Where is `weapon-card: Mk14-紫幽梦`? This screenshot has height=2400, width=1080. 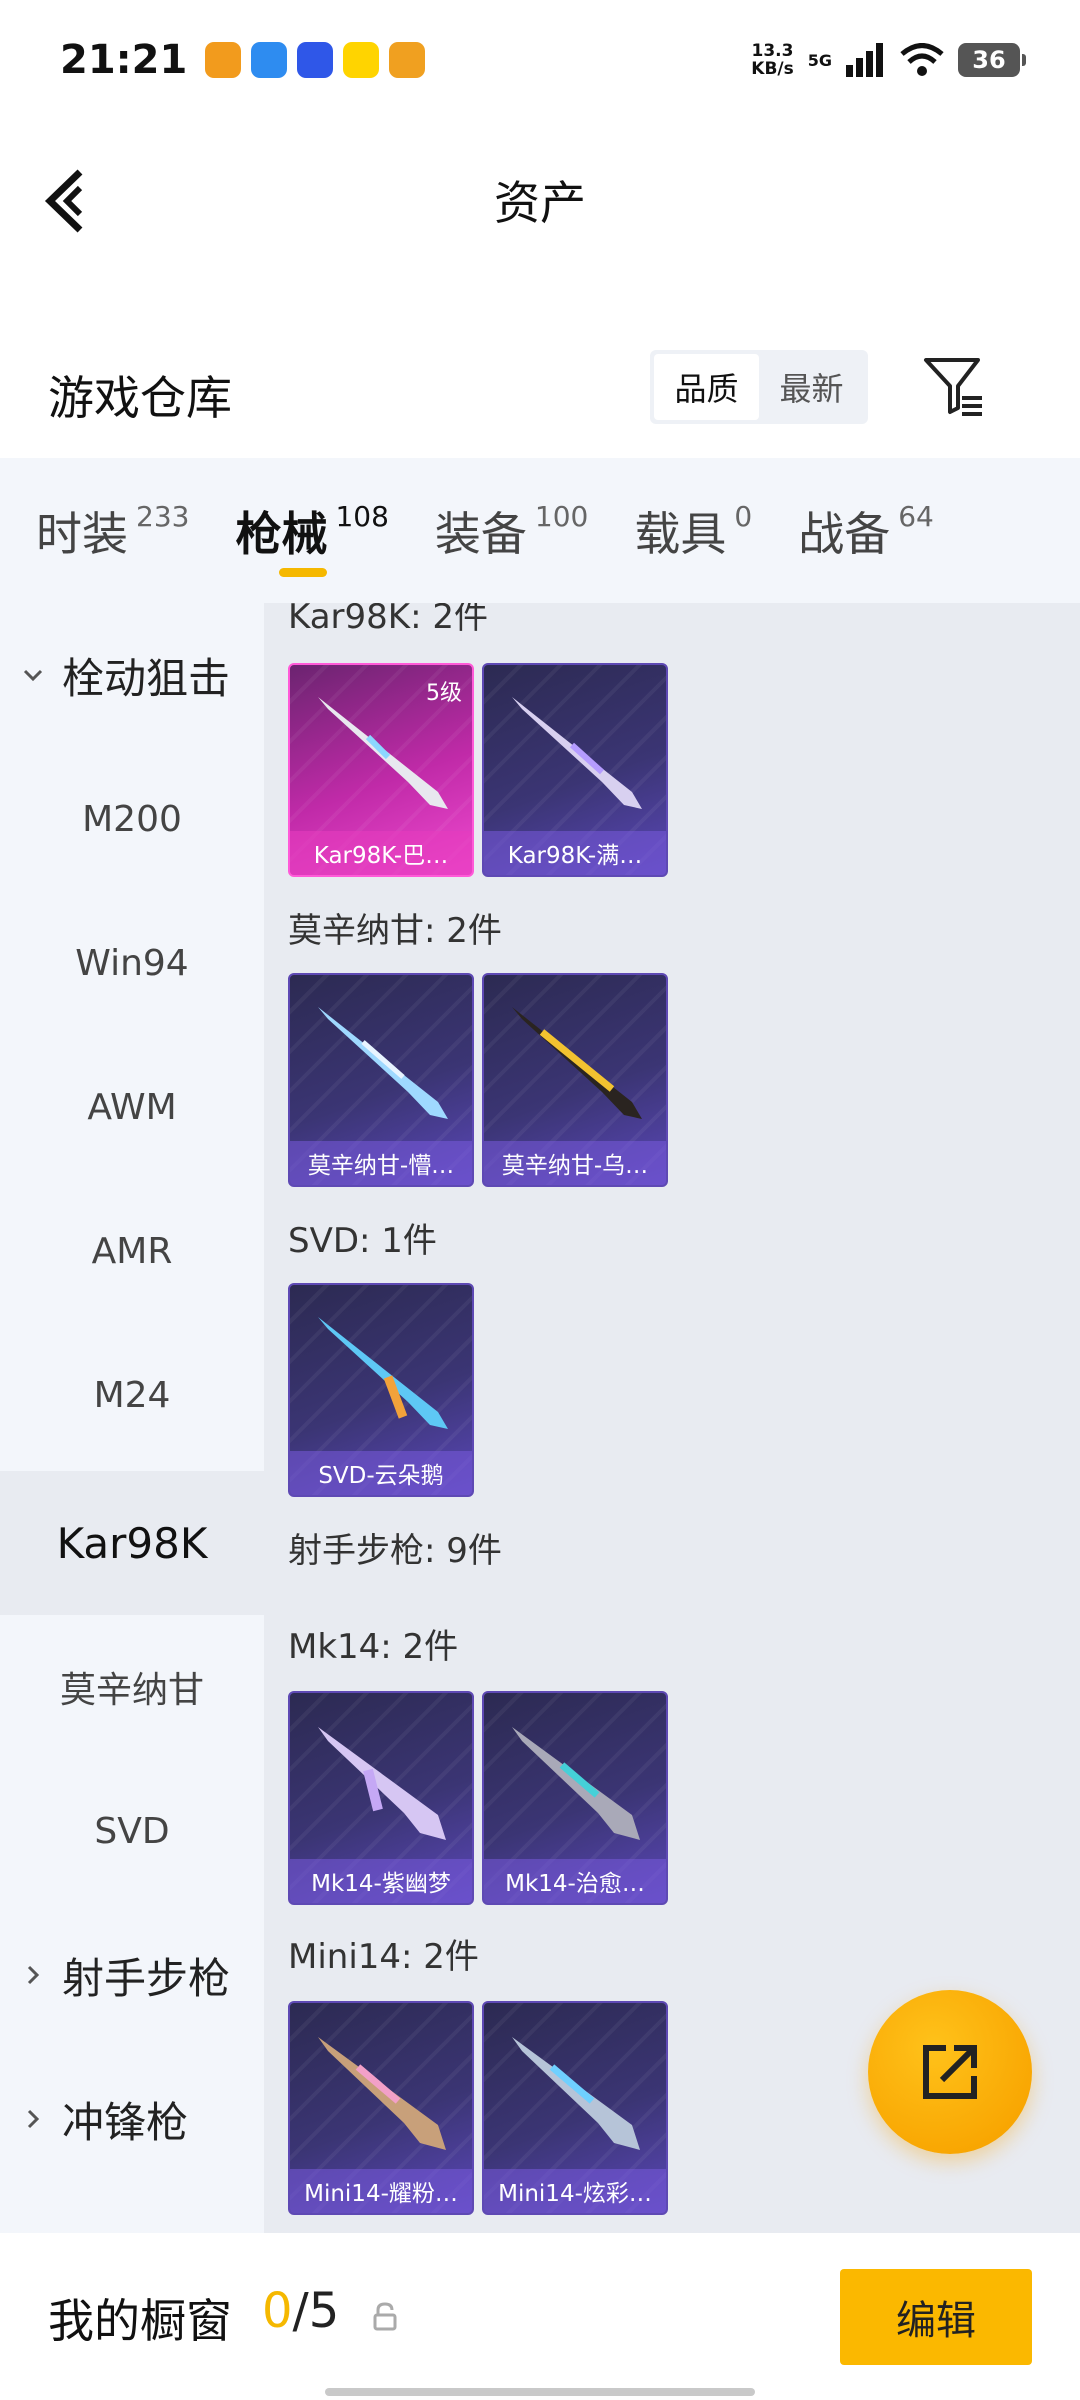
weapon-card: Mk14-紫幽梦 is located at coordinates (381, 1798).